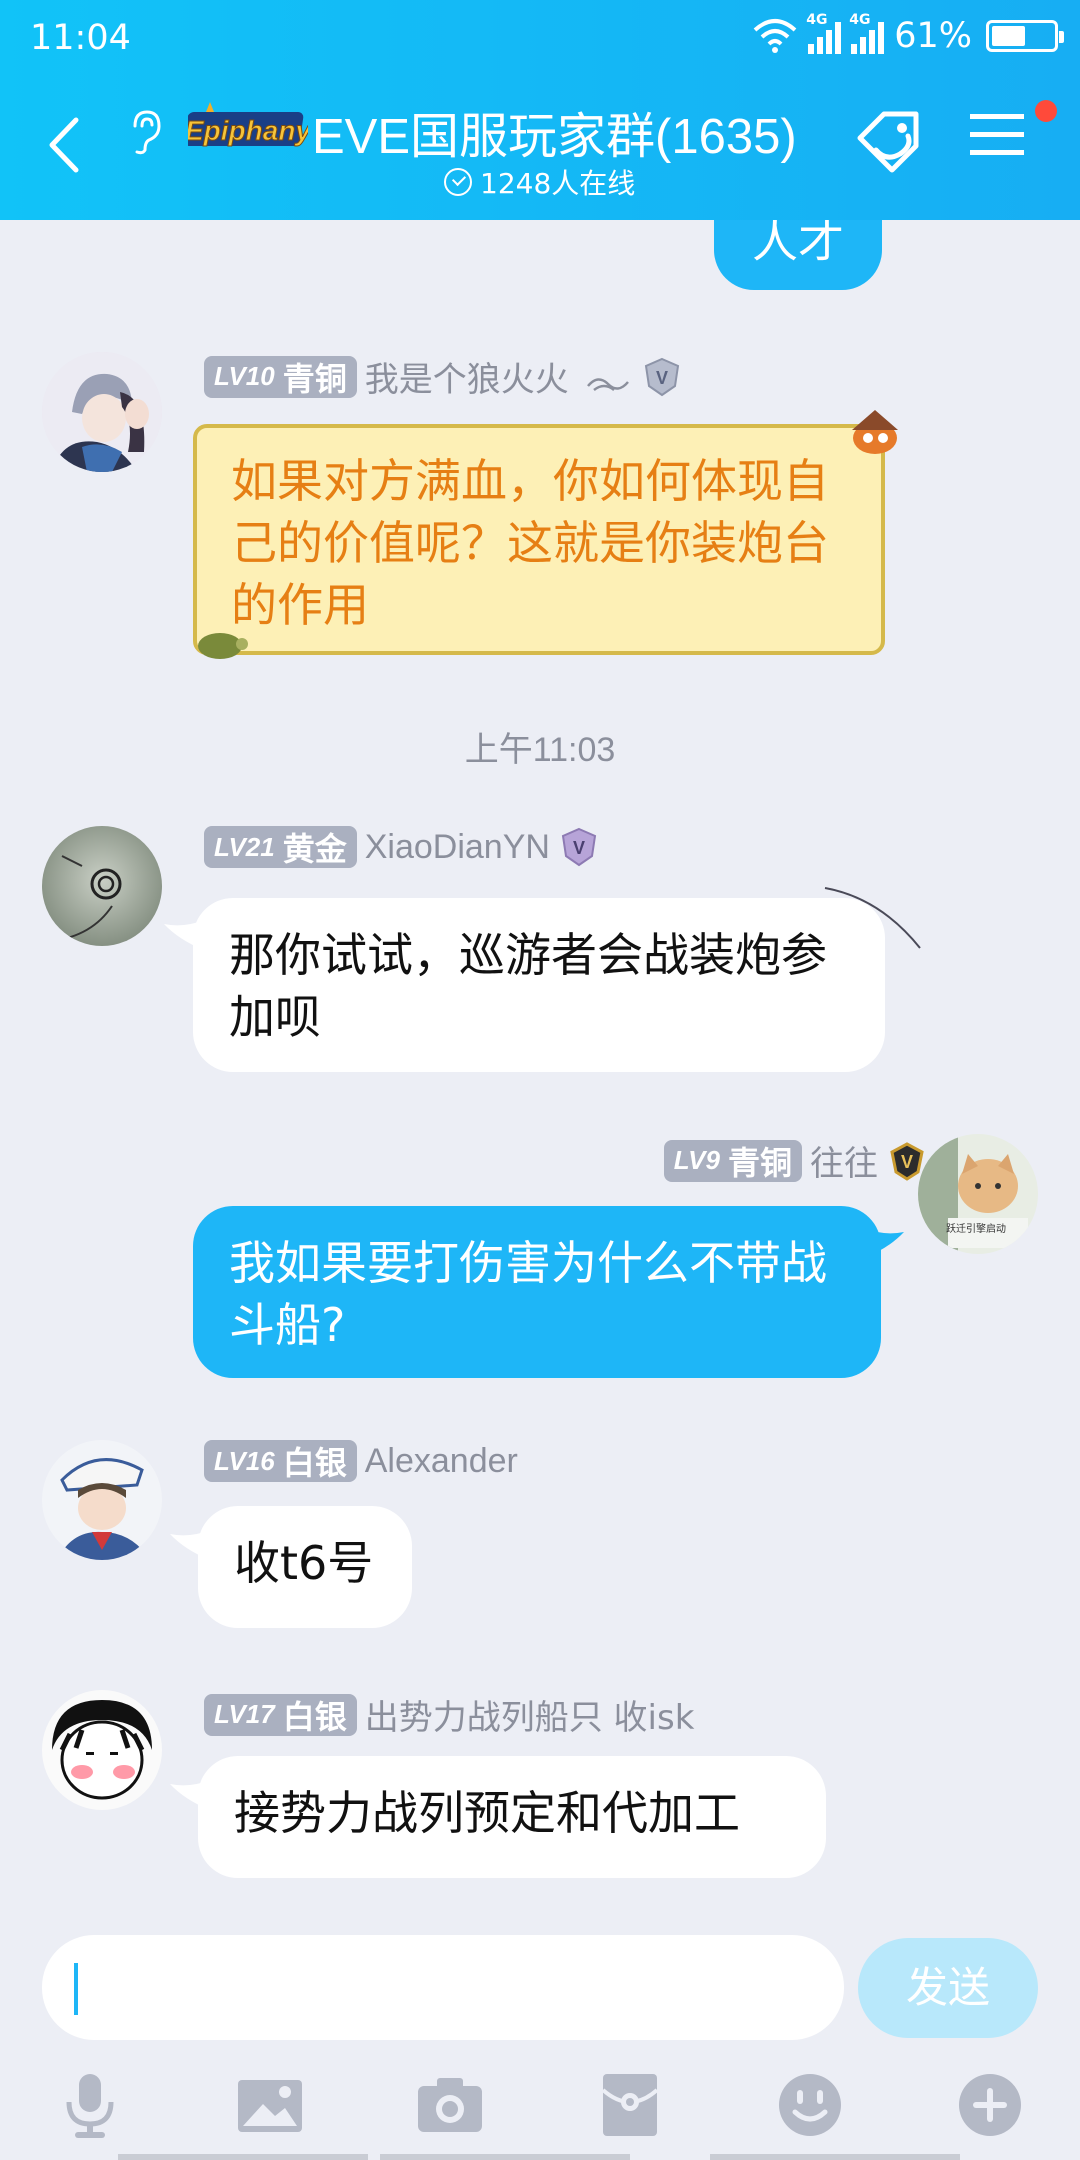  Describe the element at coordinates (361, 1461) in the screenshot. I see `sender-meta: LV16 白银 Alexander` at that location.